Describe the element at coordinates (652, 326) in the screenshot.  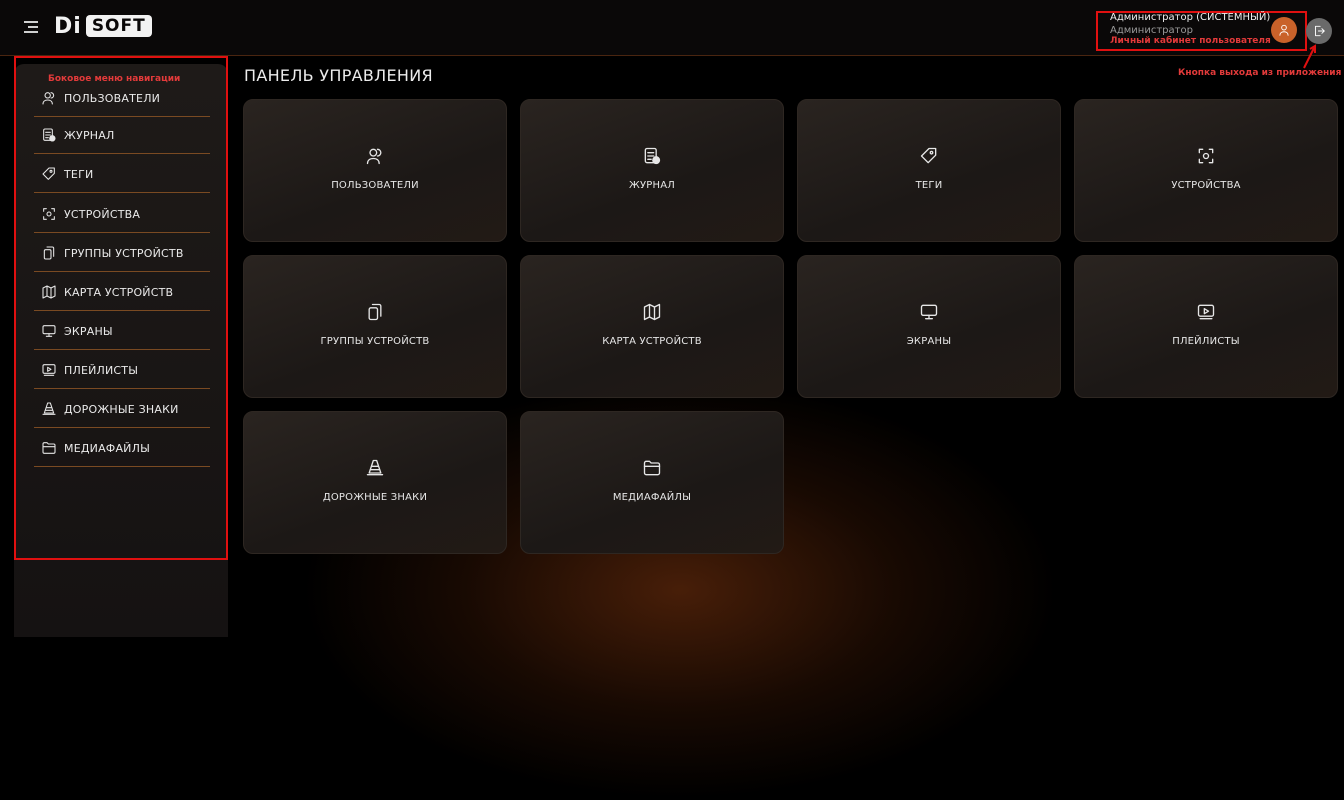
I see `card-device-map: карта устройств` at that location.